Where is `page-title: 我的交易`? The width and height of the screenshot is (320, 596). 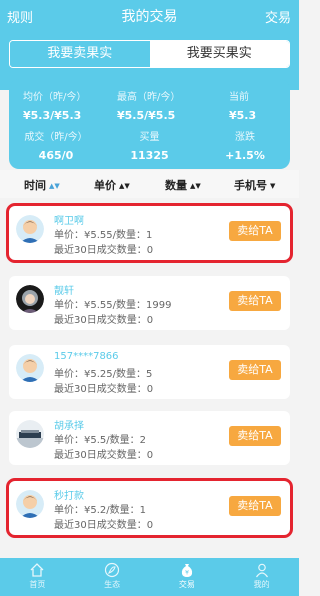
page-title: 我的交易 is located at coordinates (149, 17).